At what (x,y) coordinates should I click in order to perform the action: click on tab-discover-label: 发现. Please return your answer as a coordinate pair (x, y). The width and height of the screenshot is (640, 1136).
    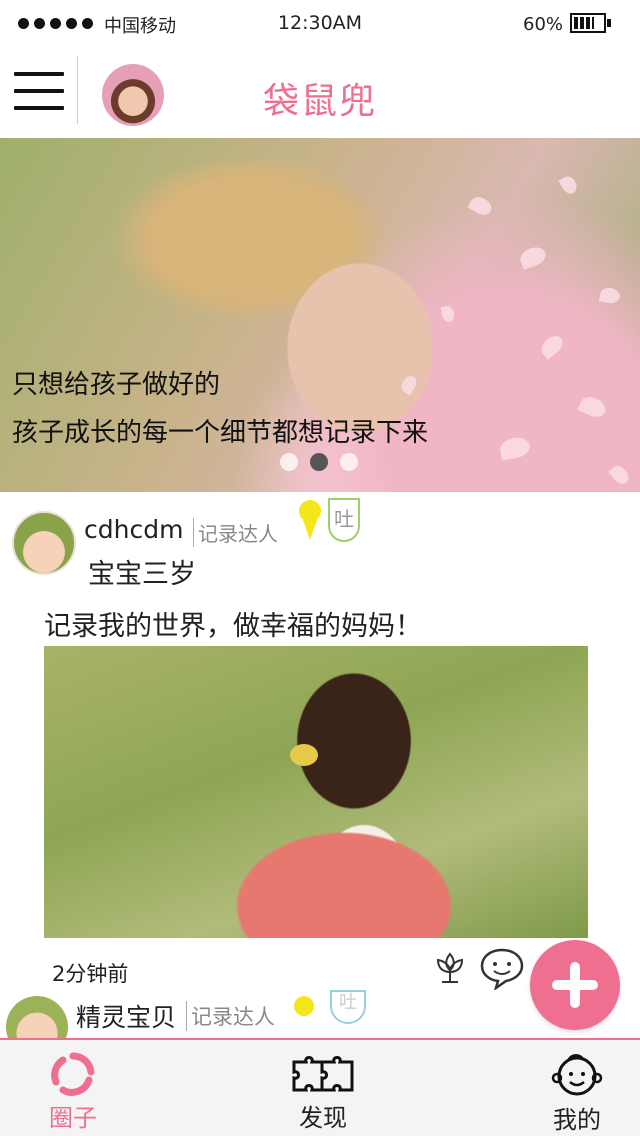
    Looking at the image, I should click on (323, 1118).